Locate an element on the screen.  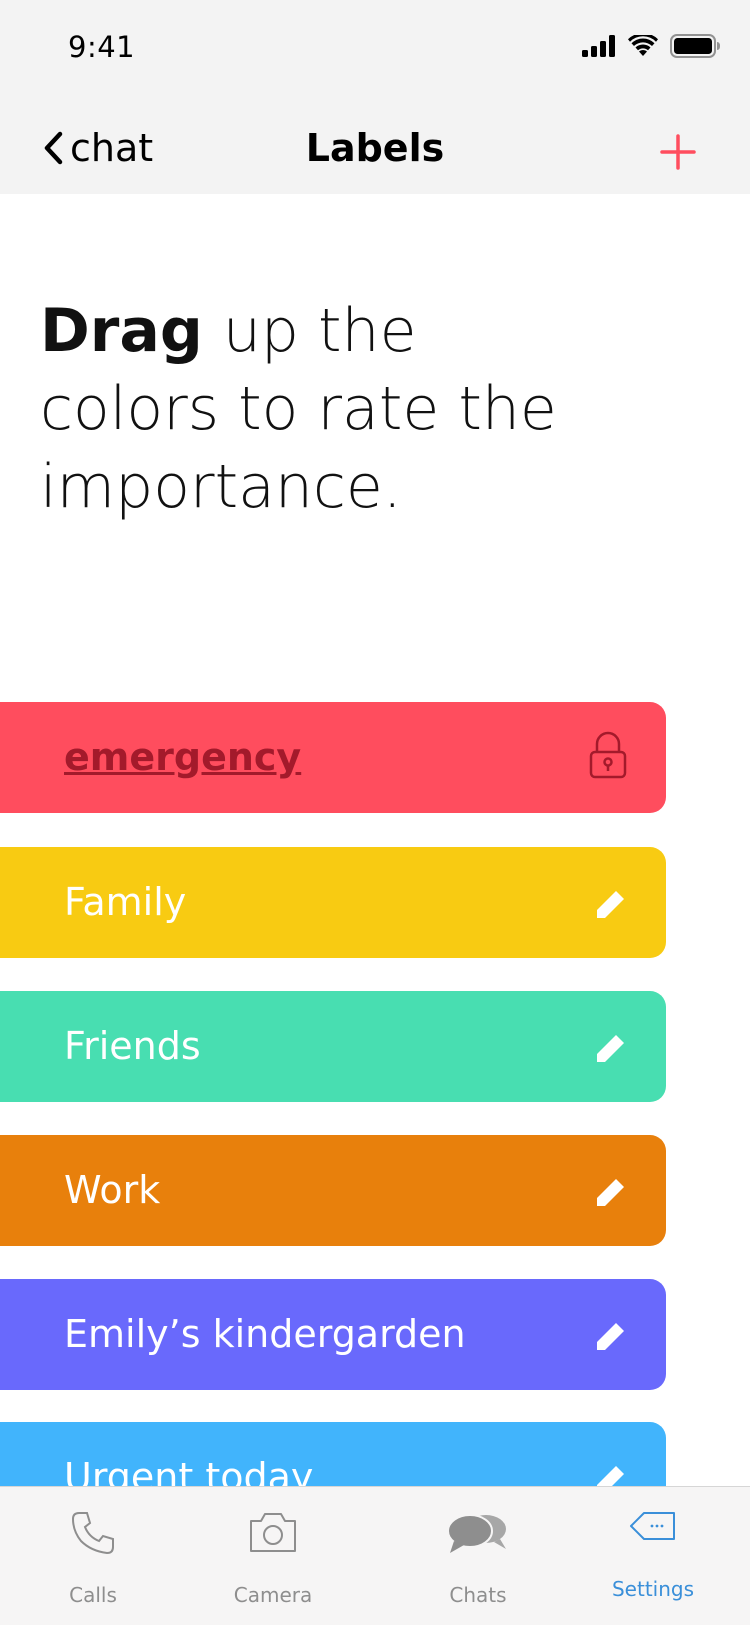
label-row-emilys-kindergarden: Emily’s kindergarden is located at coordinates (333, 1334).